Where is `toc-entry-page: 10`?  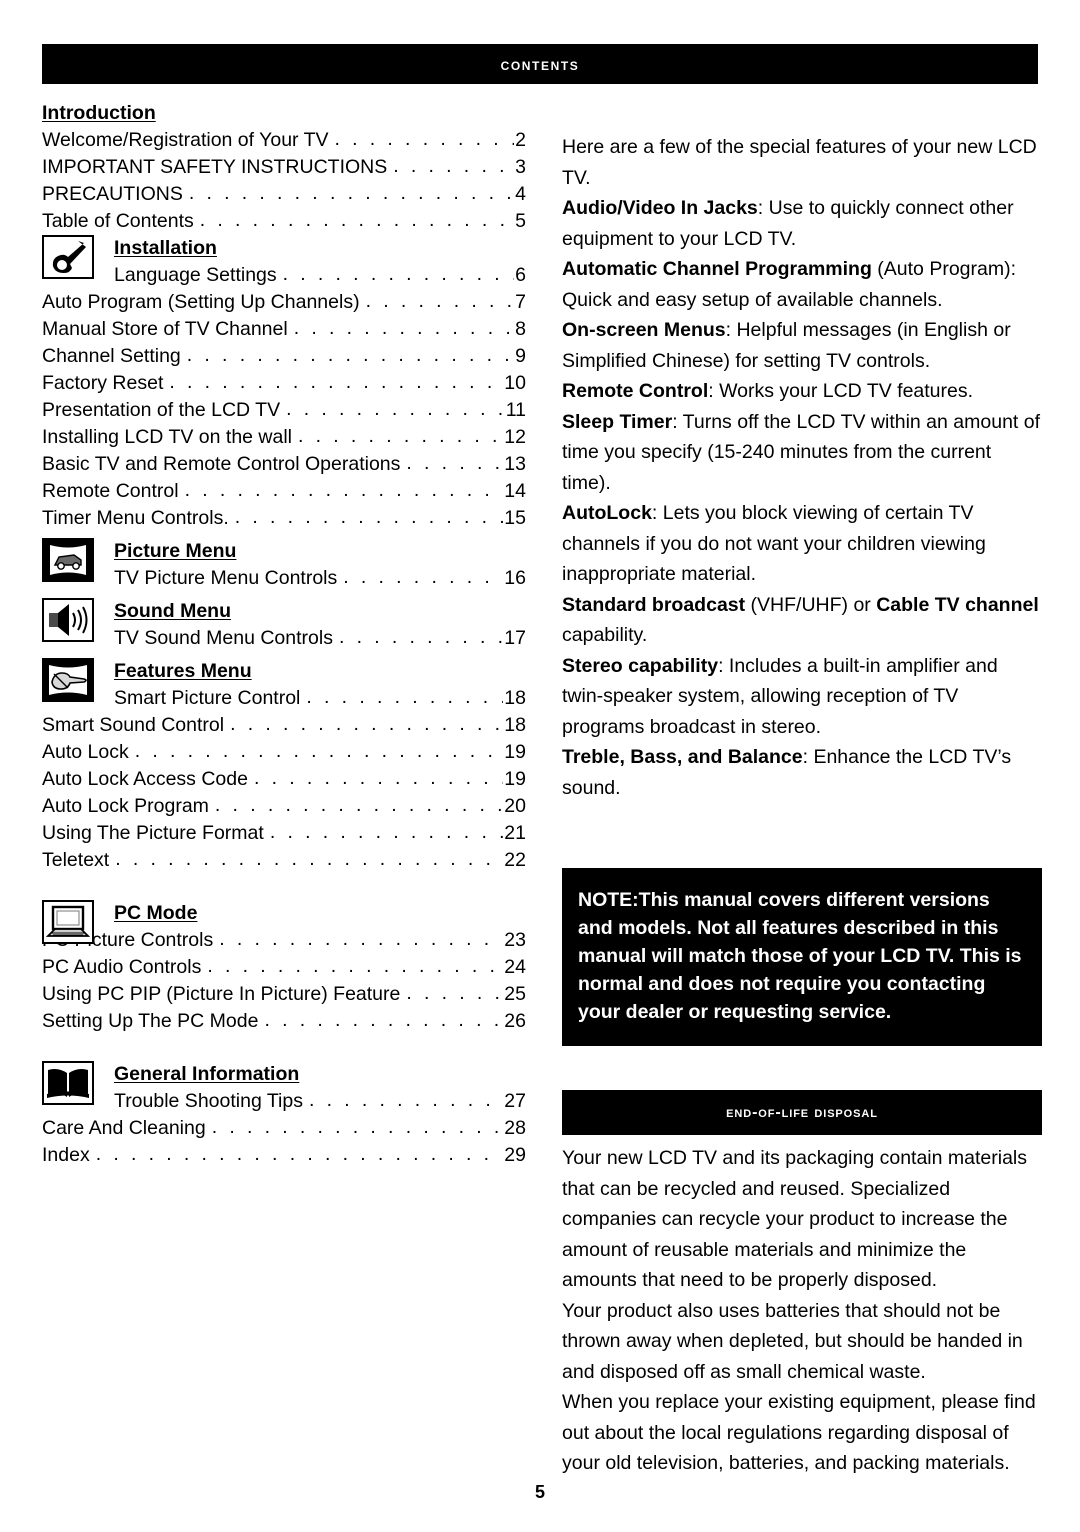
toc-entry-page: 10 is located at coordinates (515, 383).